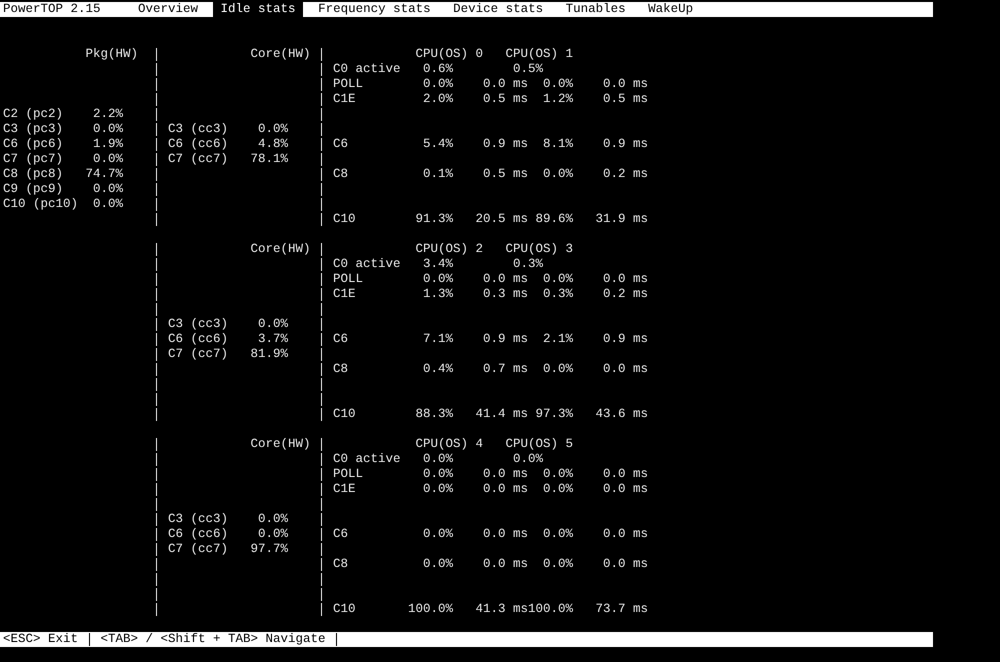  Describe the element at coordinates (438, 69) in the screenshot. I see `usage-value: 0.6%` at that location.